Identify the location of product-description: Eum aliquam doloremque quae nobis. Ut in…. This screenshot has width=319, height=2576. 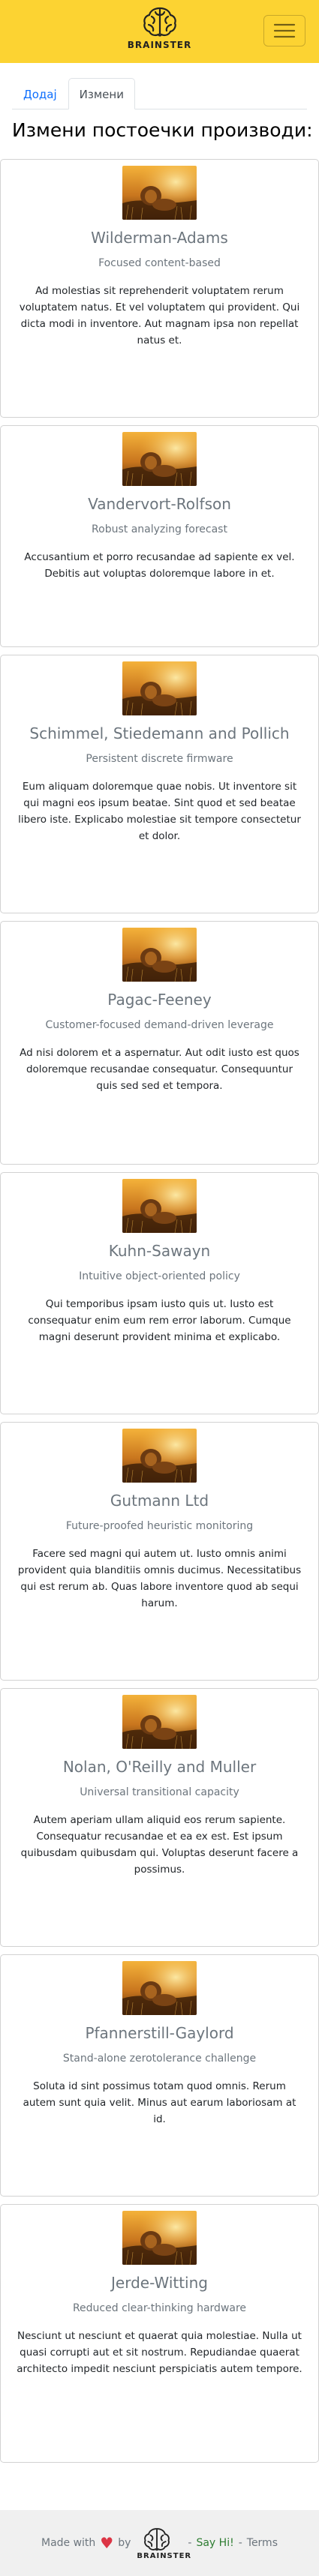
(159, 812).